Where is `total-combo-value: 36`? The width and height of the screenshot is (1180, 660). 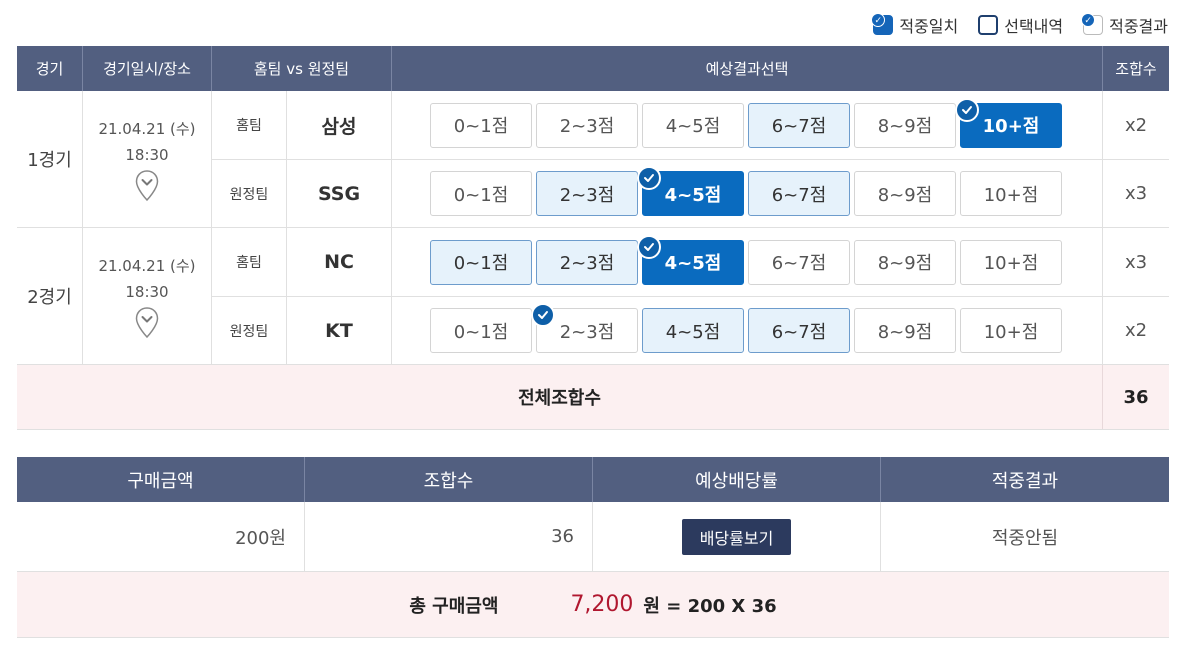
total-combo-value: 36 is located at coordinates (1136, 397).